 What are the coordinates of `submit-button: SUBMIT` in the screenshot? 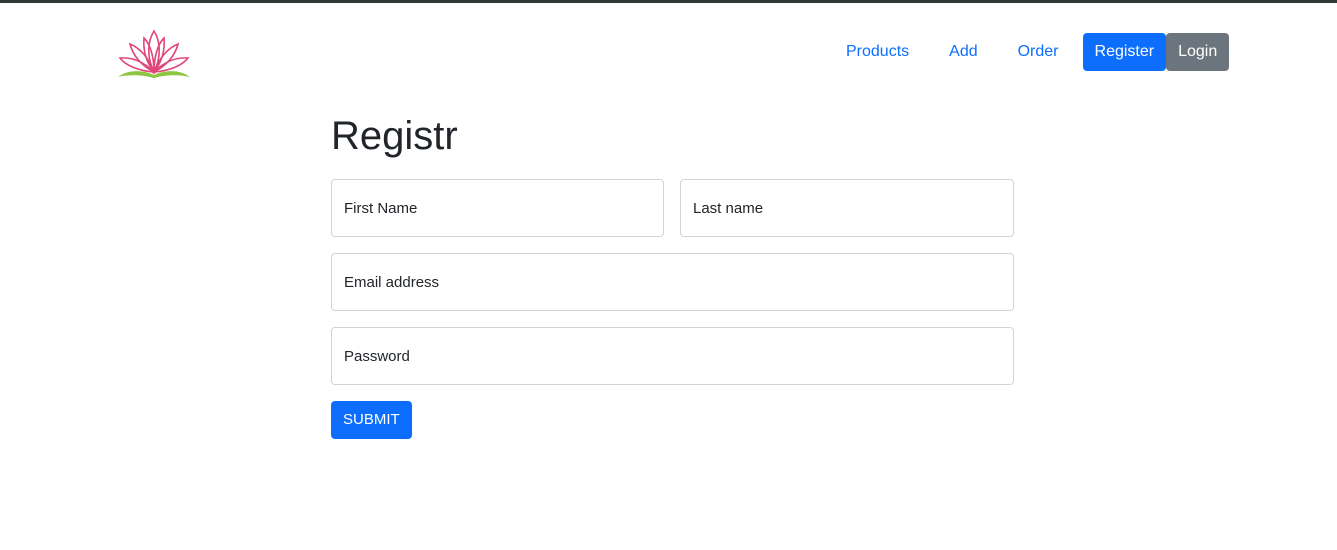 It's located at (371, 420).